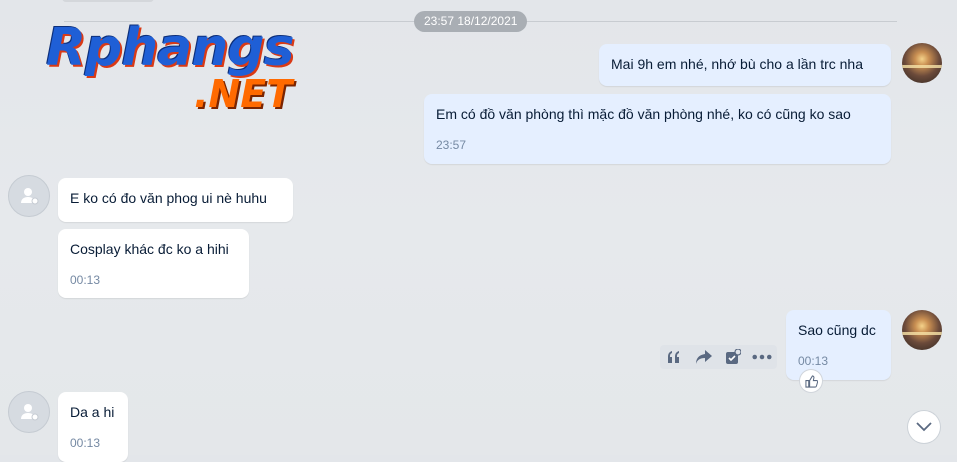 The image size is (957, 462). I want to click on watermark-logo: Rphangs .NET, so click(192, 68).